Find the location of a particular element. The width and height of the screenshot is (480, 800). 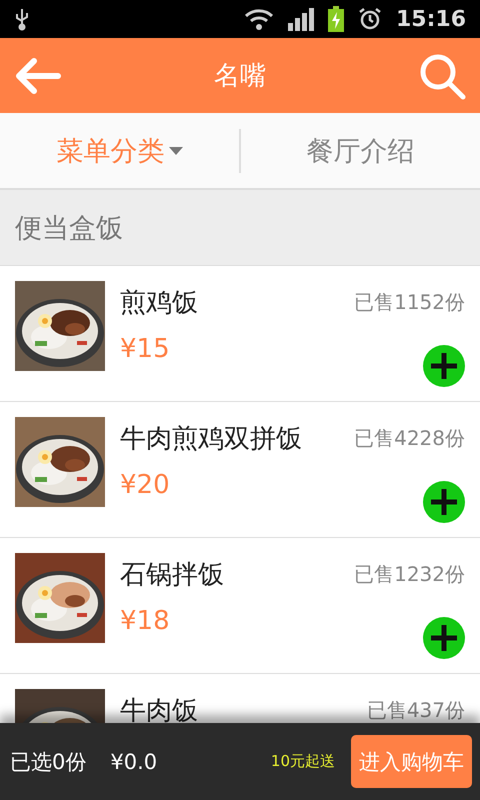

dish-name: 牛肉煎鸡双拼饭 is located at coordinates (211, 439).